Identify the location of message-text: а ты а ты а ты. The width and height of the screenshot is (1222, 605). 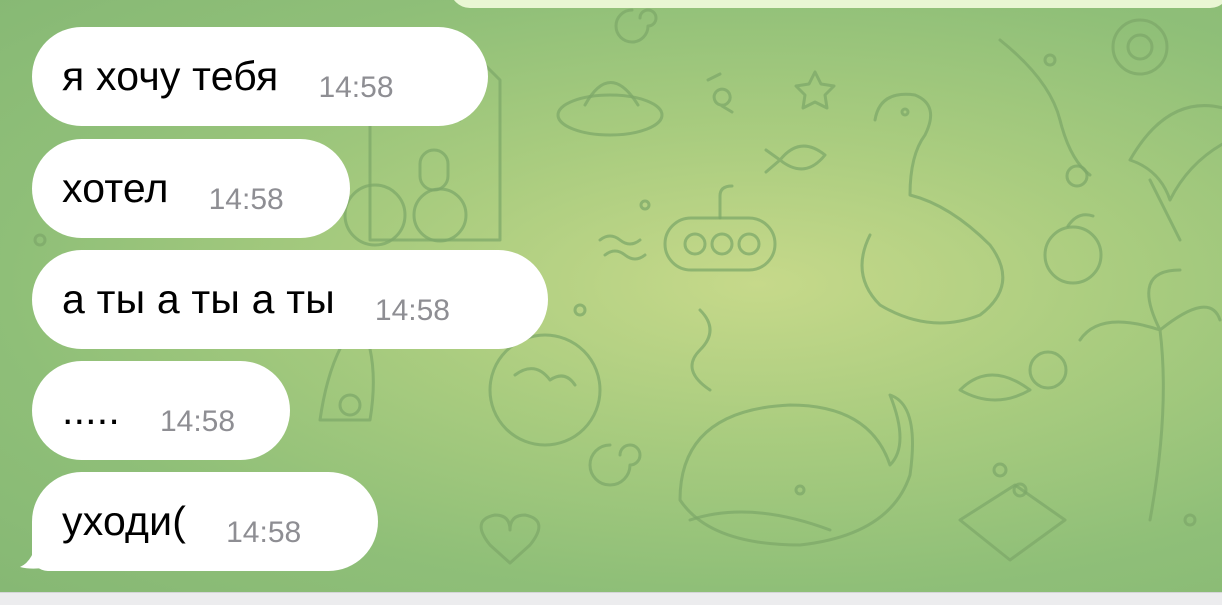
(198, 299).